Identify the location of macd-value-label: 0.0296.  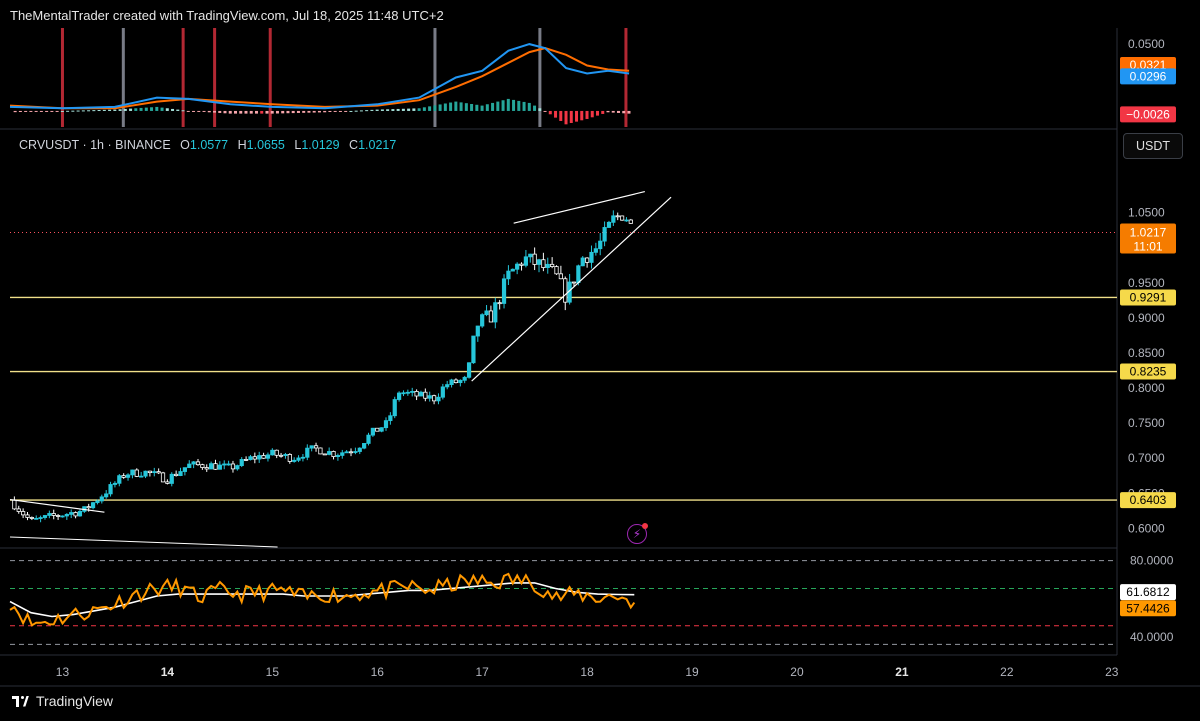
(1148, 76).